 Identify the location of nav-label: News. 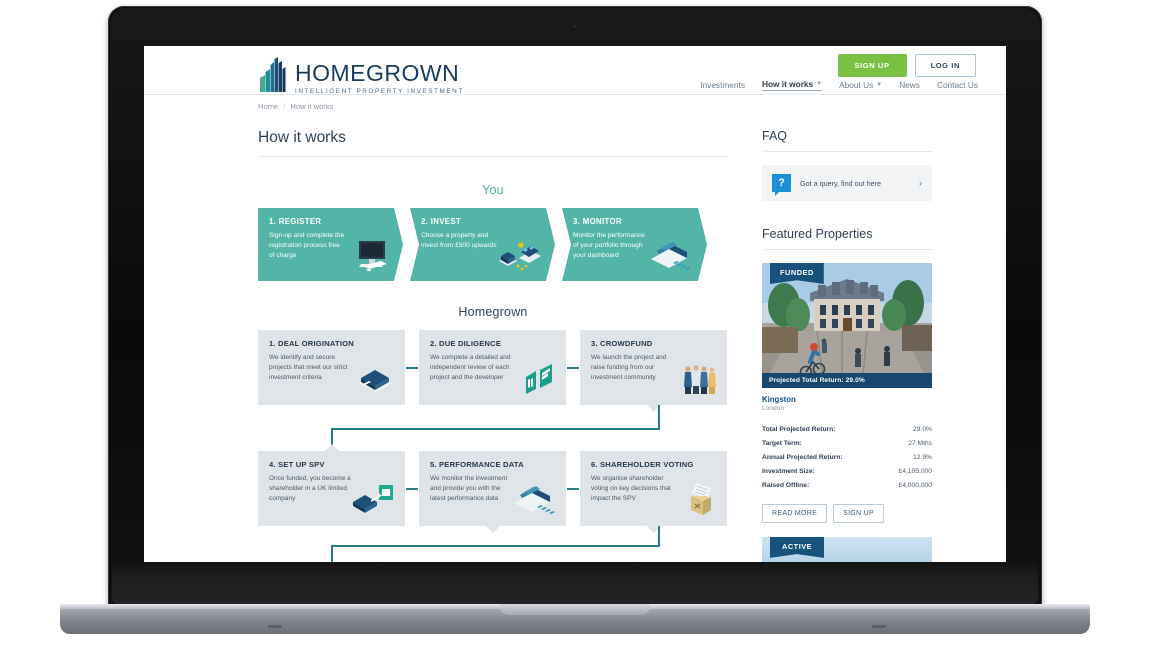
(909, 85).